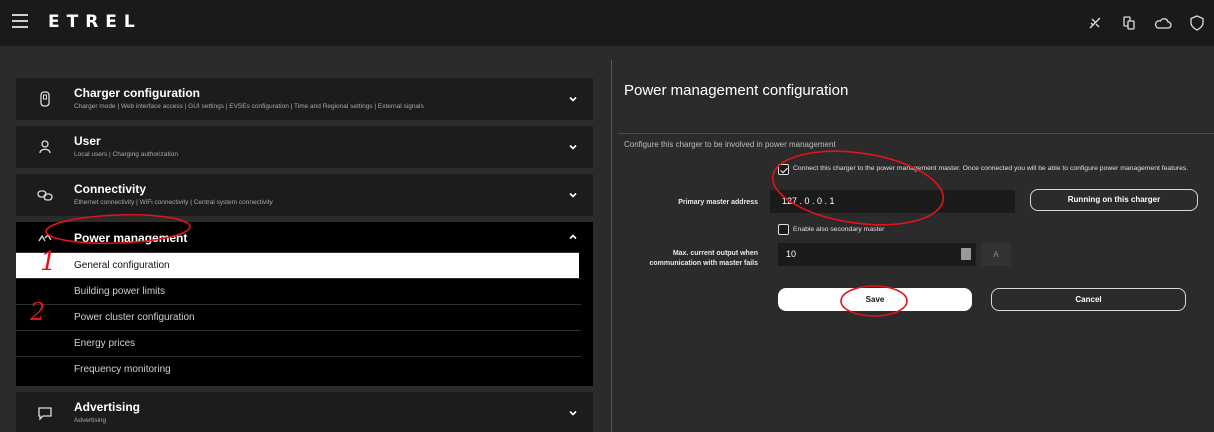 Image resolution: width=1214 pixels, height=432 pixels. I want to click on chevron-up-icon, so click(573, 237).